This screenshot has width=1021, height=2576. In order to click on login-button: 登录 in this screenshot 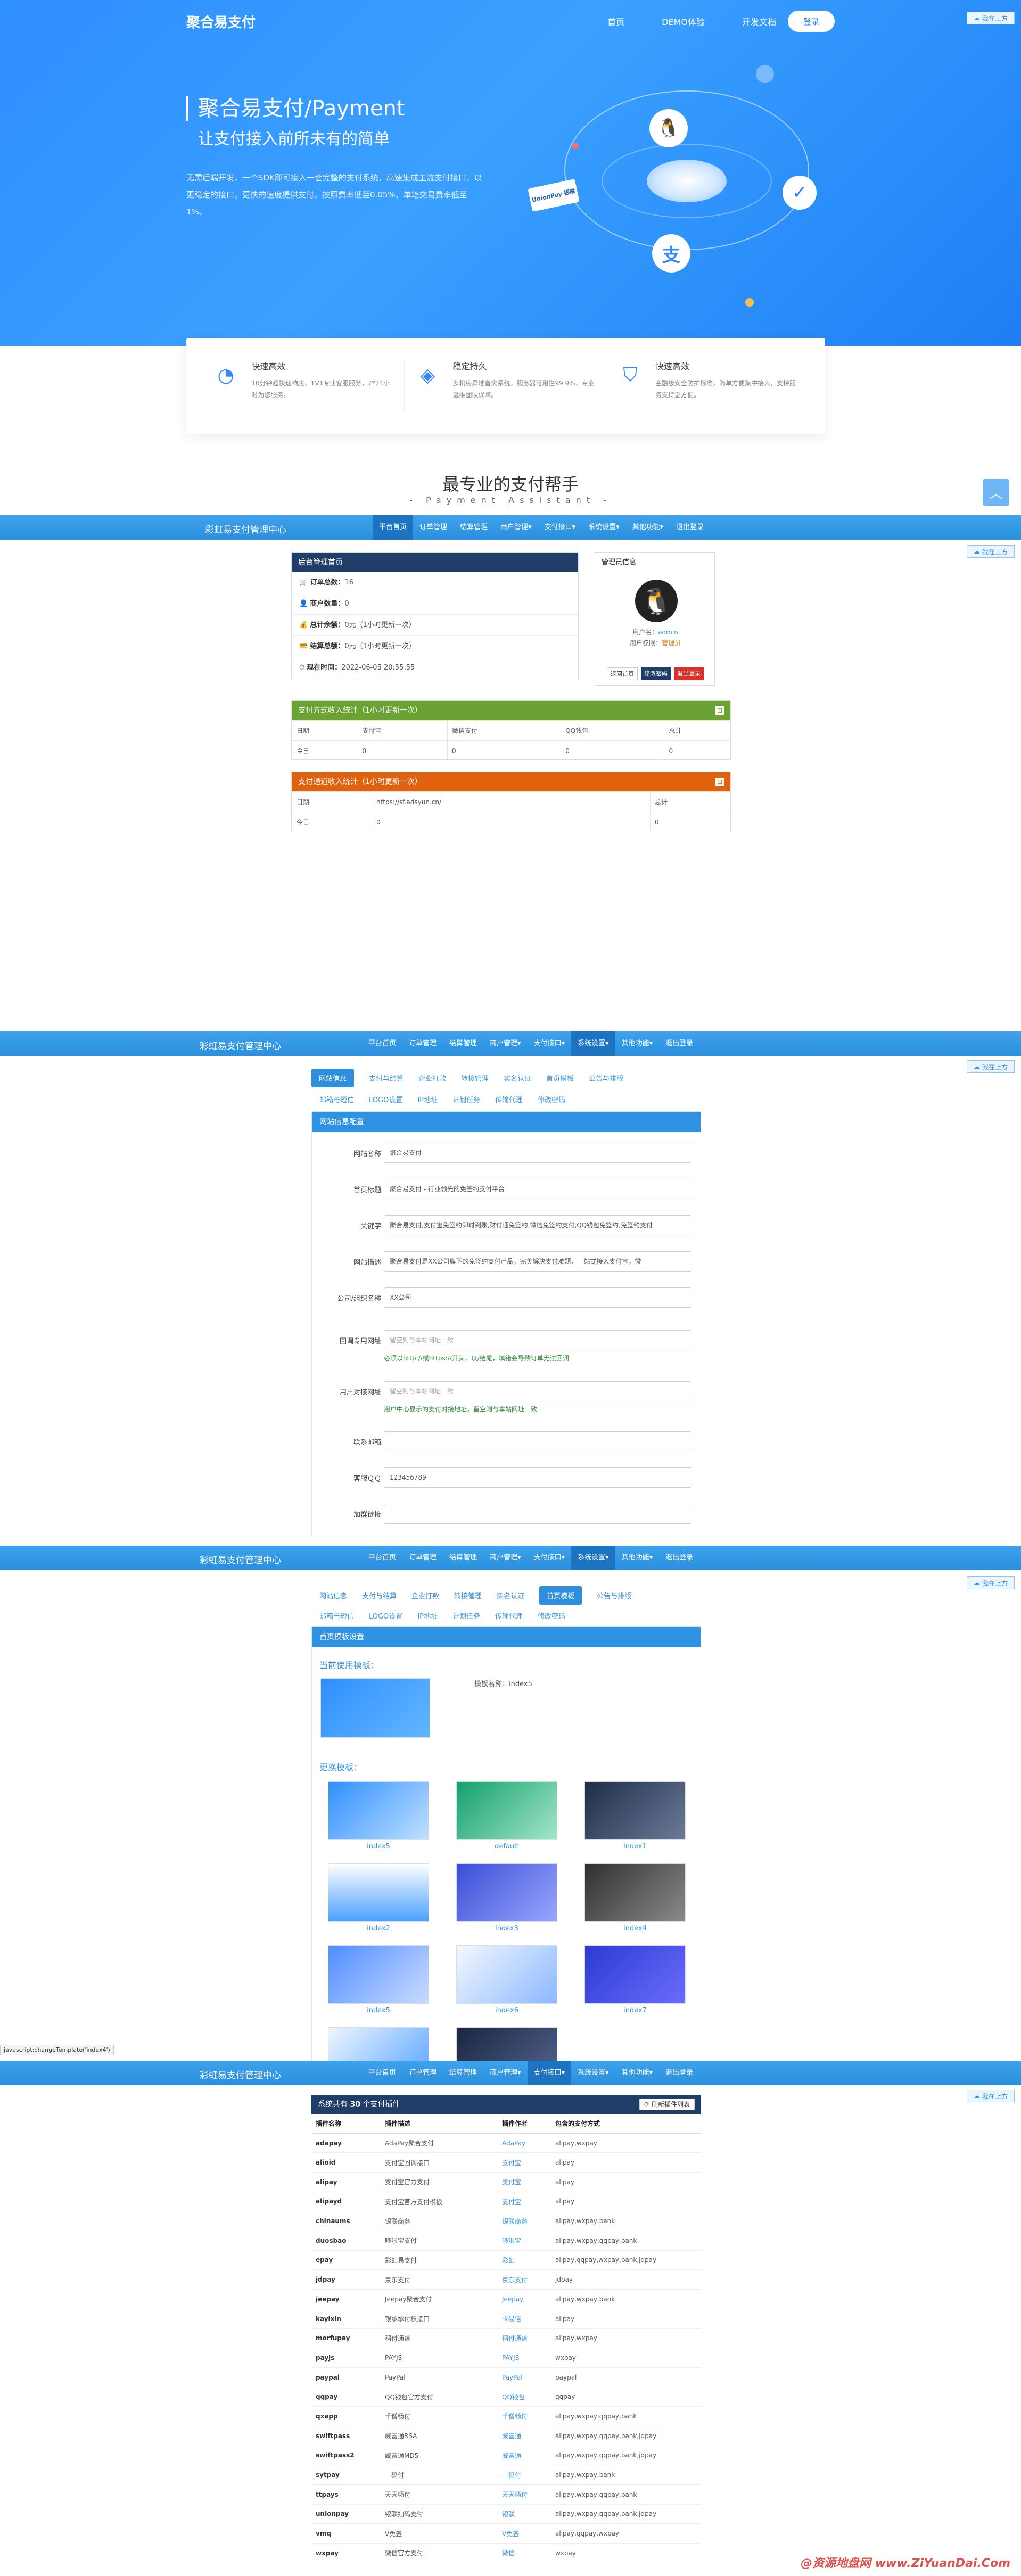, I will do `click(811, 21)`.